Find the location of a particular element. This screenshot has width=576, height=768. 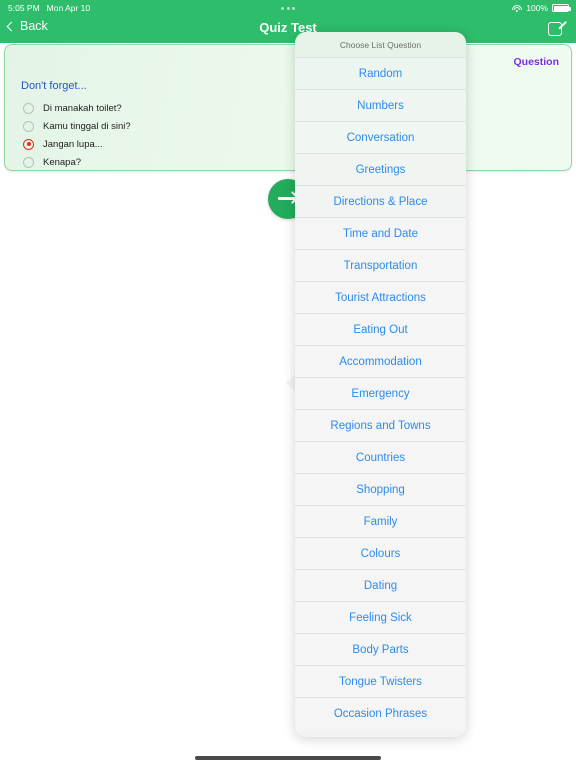

popover-item-feeling-sick: Feeling Sick is located at coordinates (380, 618).